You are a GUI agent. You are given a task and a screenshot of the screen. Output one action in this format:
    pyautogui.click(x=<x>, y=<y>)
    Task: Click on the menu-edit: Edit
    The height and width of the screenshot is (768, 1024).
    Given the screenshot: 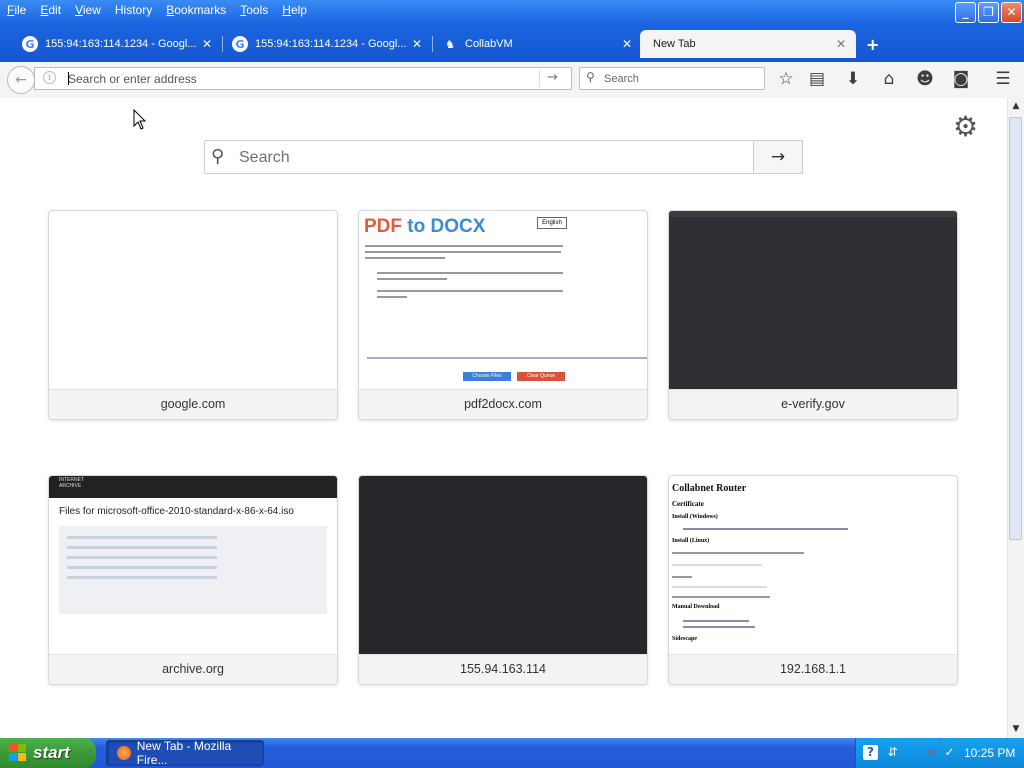 What is the action you would take?
    pyautogui.click(x=50, y=10)
    